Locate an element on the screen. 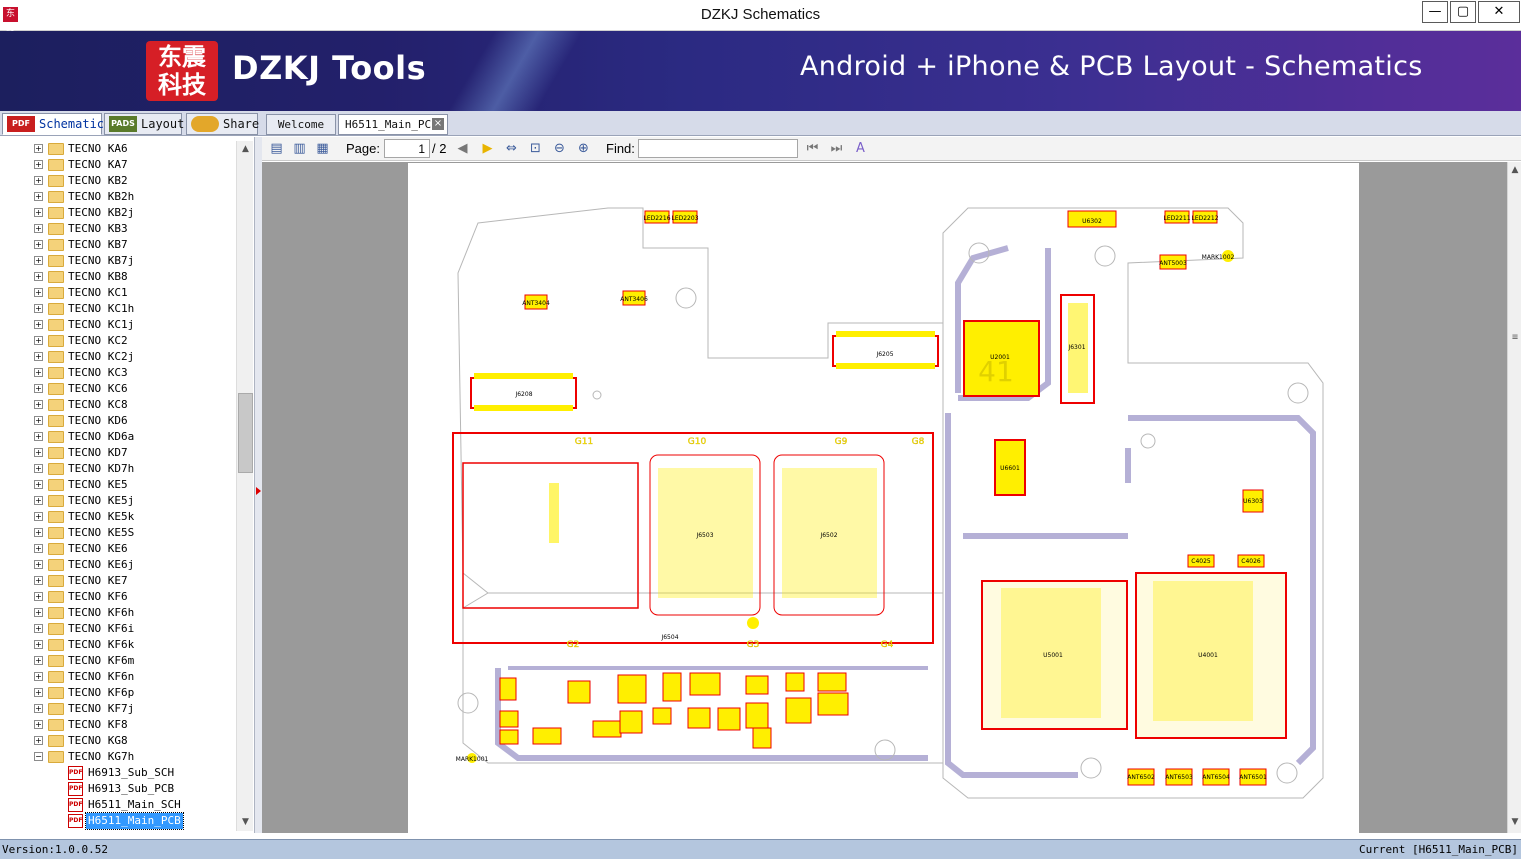 This screenshot has height=859, width=1521. print-icon: ▦ is located at coordinates (322, 148).